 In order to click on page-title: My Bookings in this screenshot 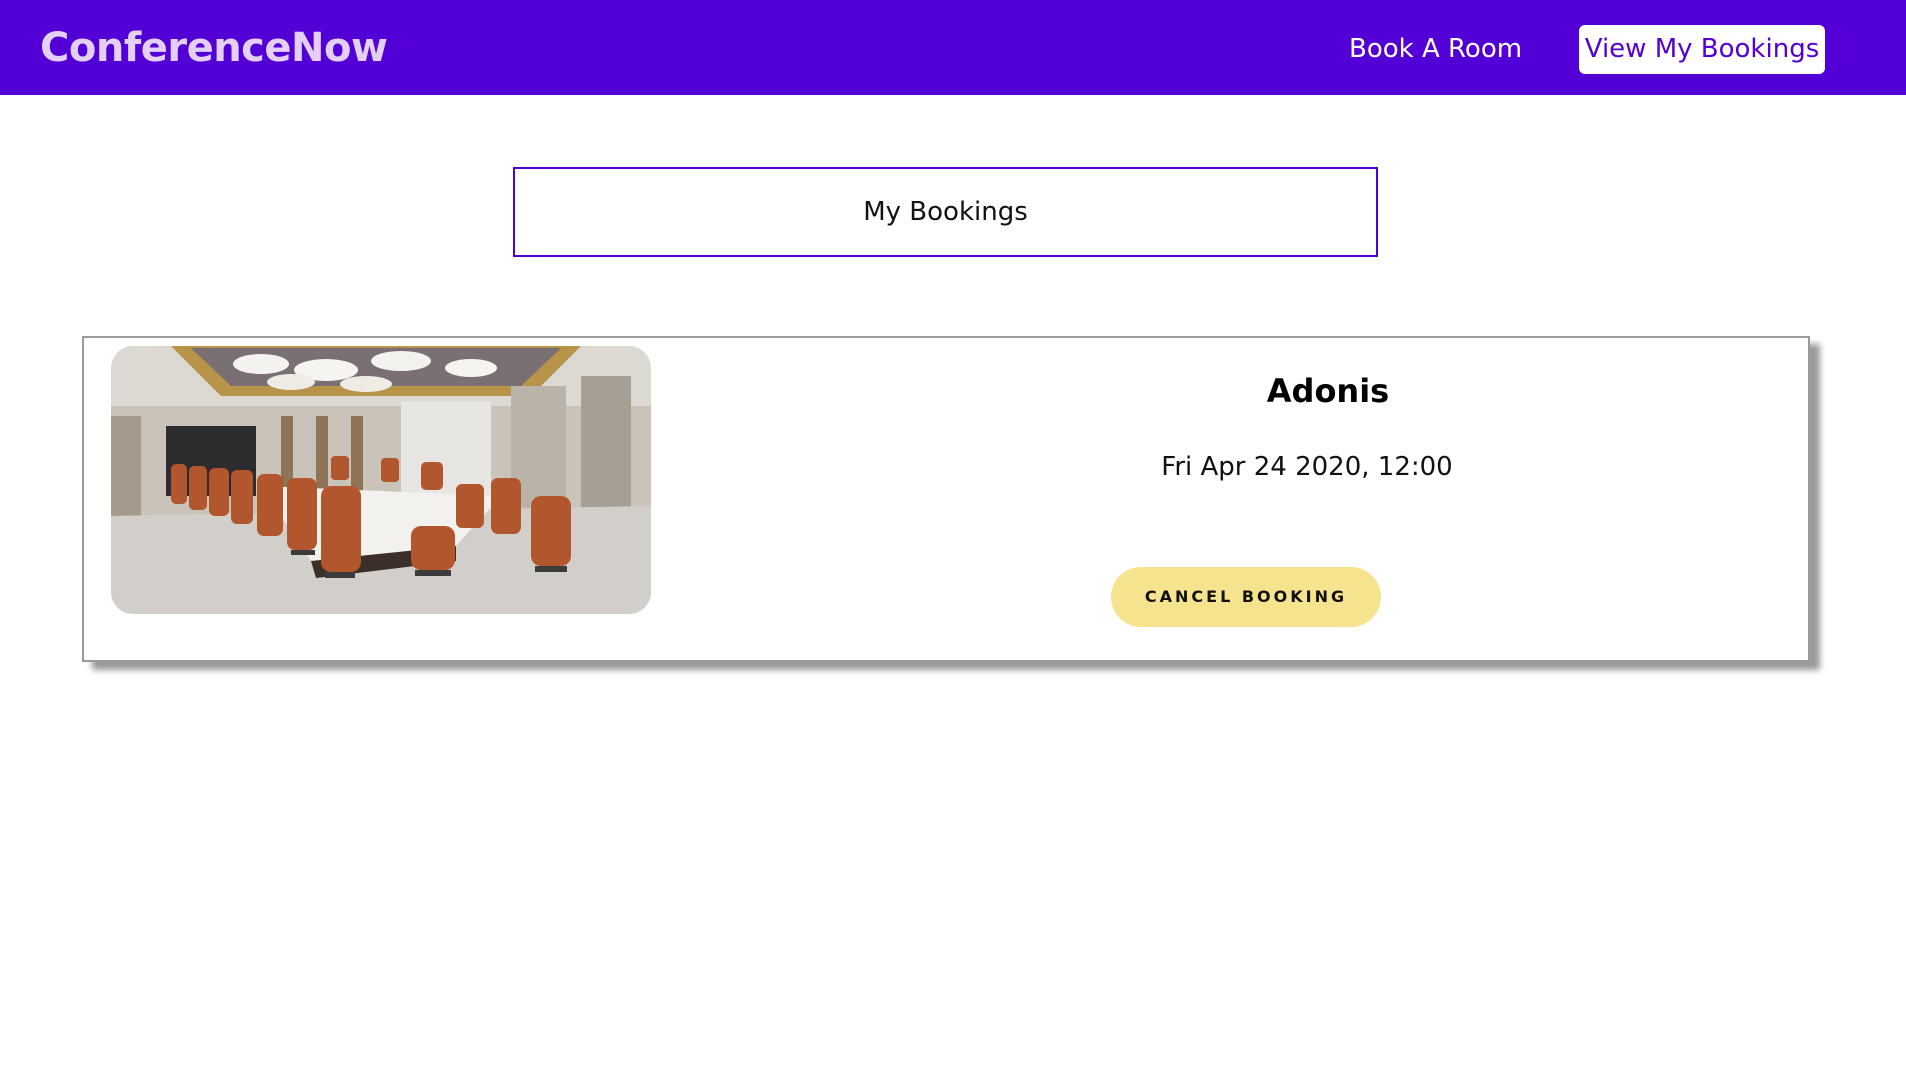, I will do `click(945, 212)`.